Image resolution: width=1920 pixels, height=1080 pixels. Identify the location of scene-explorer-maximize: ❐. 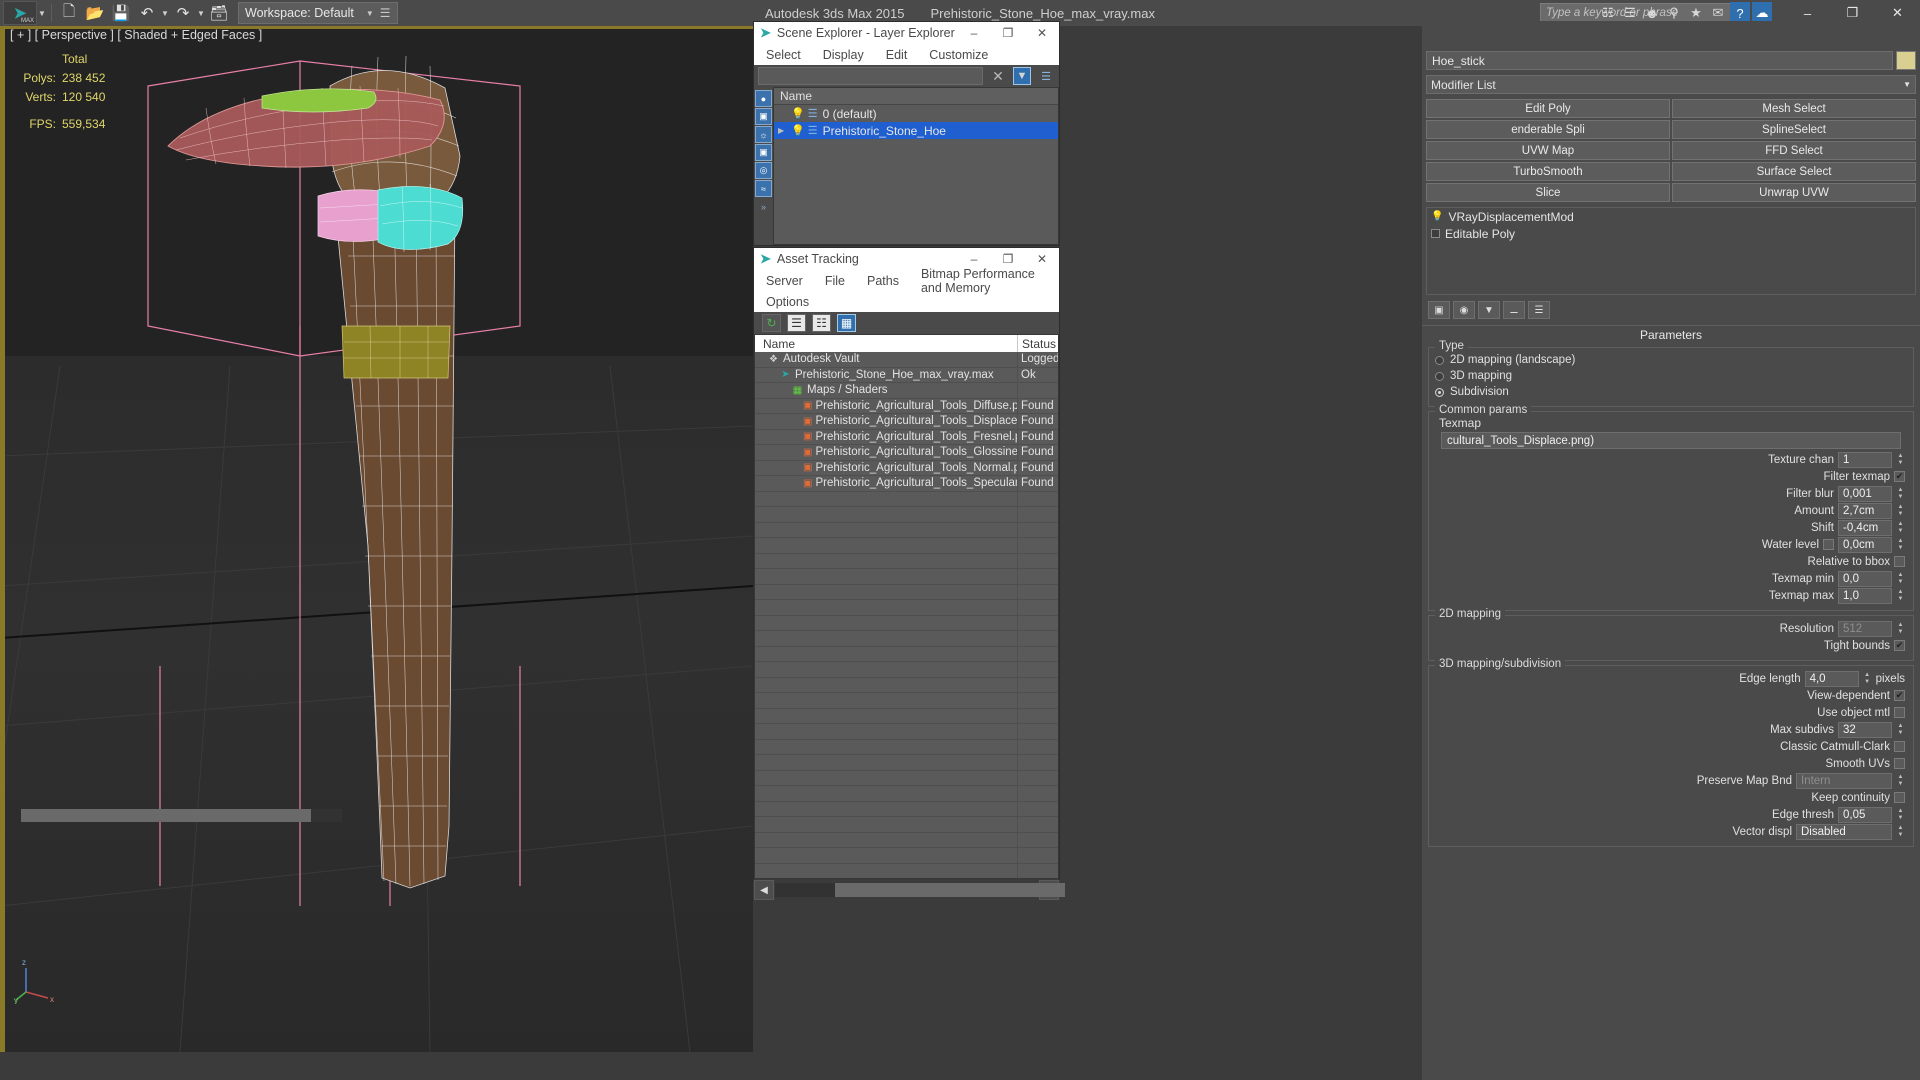
(1008, 33).